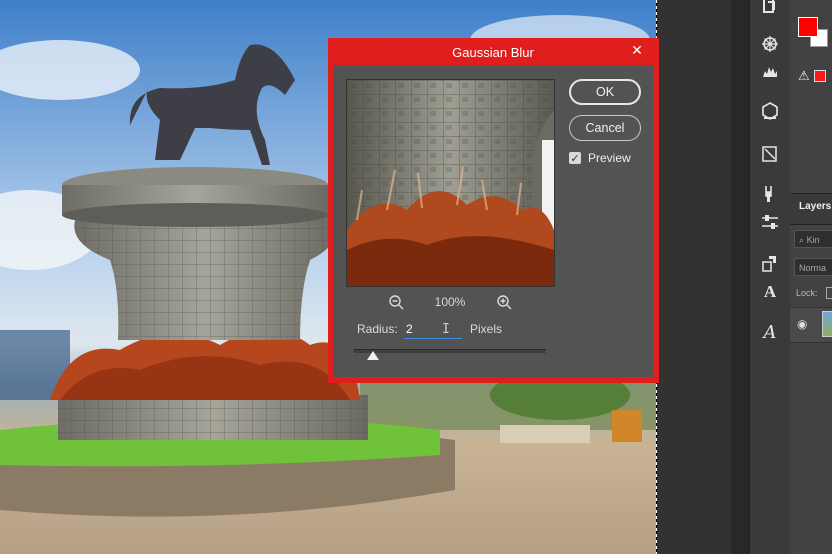 Image resolution: width=832 pixels, height=554 pixels. I want to click on 3d-icon, so click(770, 111).